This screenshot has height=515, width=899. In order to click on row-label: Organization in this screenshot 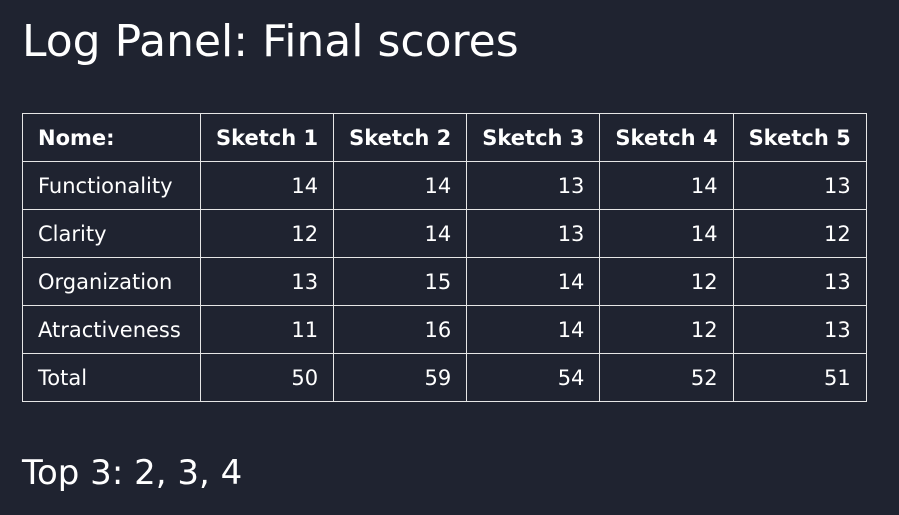, I will do `click(111, 281)`.